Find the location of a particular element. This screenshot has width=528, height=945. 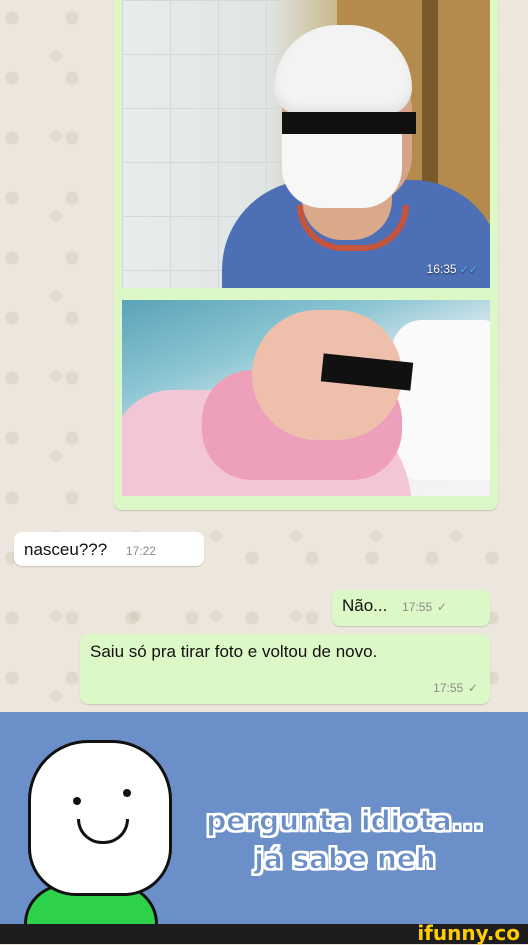

censor-bar is located at coordinates (349, 123).